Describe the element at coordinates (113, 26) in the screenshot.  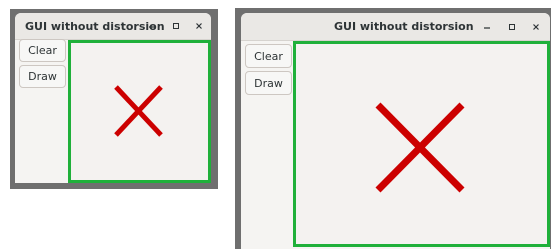
I see `small-window-titlebar: GUI without distorsion` at that location.